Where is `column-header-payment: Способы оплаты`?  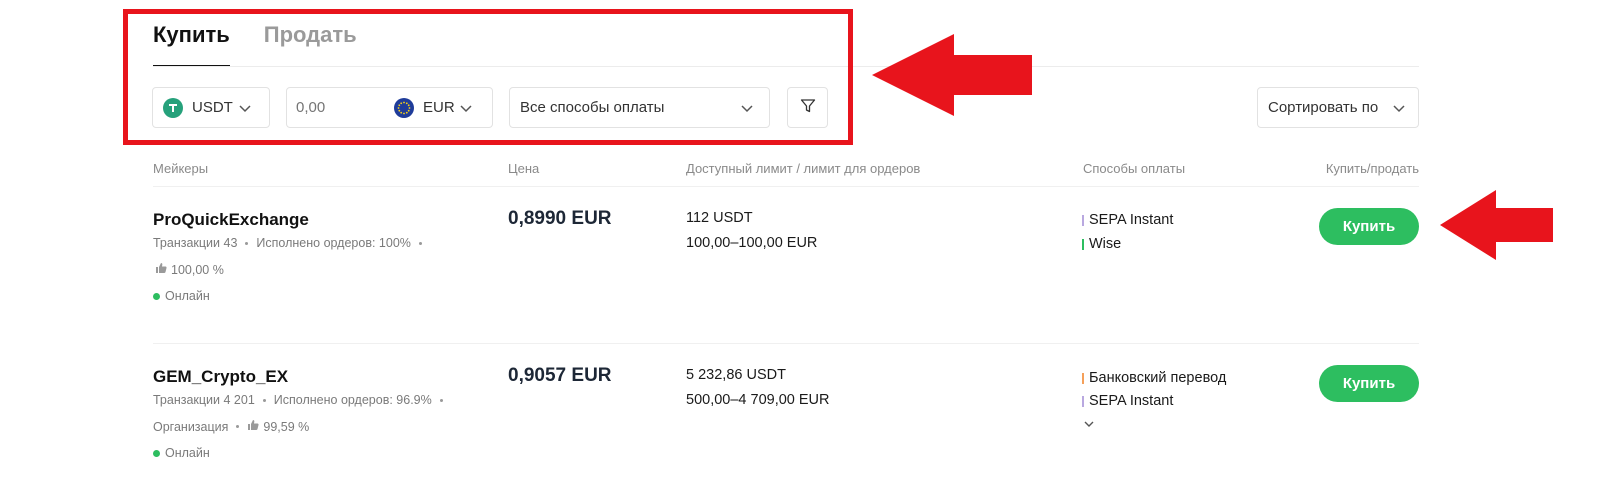 column-header-payment: Способы оплаты is located at coordinates (1134, 168).